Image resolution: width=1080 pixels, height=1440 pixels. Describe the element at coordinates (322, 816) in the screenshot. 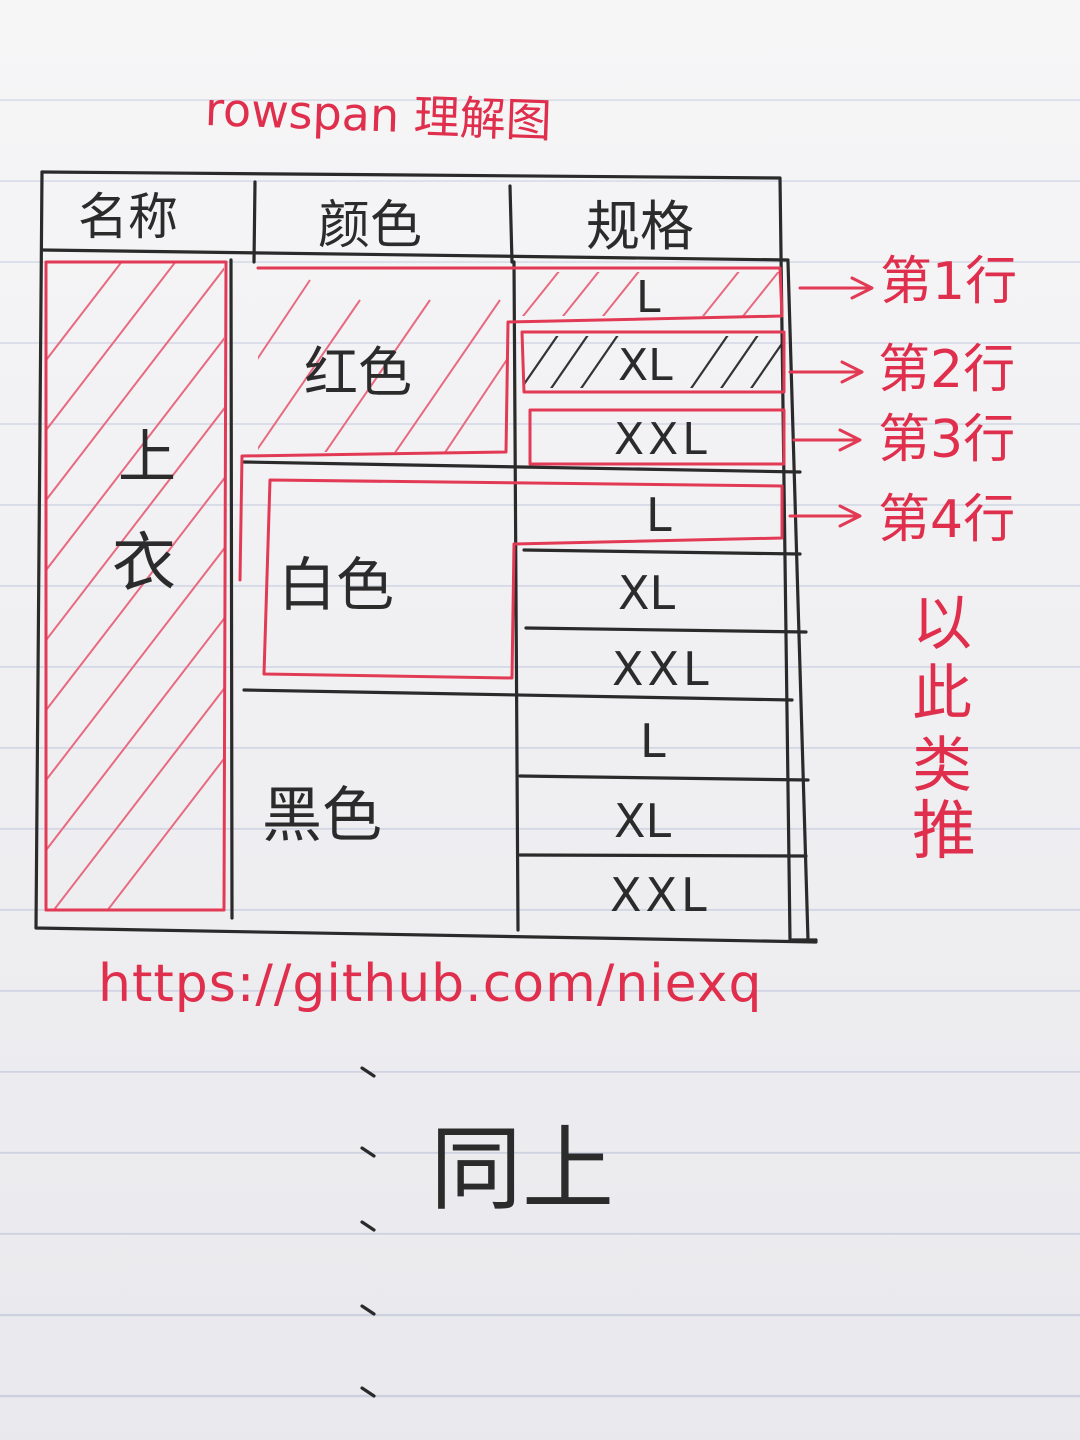

I see `color-black: 黑色` at that location.